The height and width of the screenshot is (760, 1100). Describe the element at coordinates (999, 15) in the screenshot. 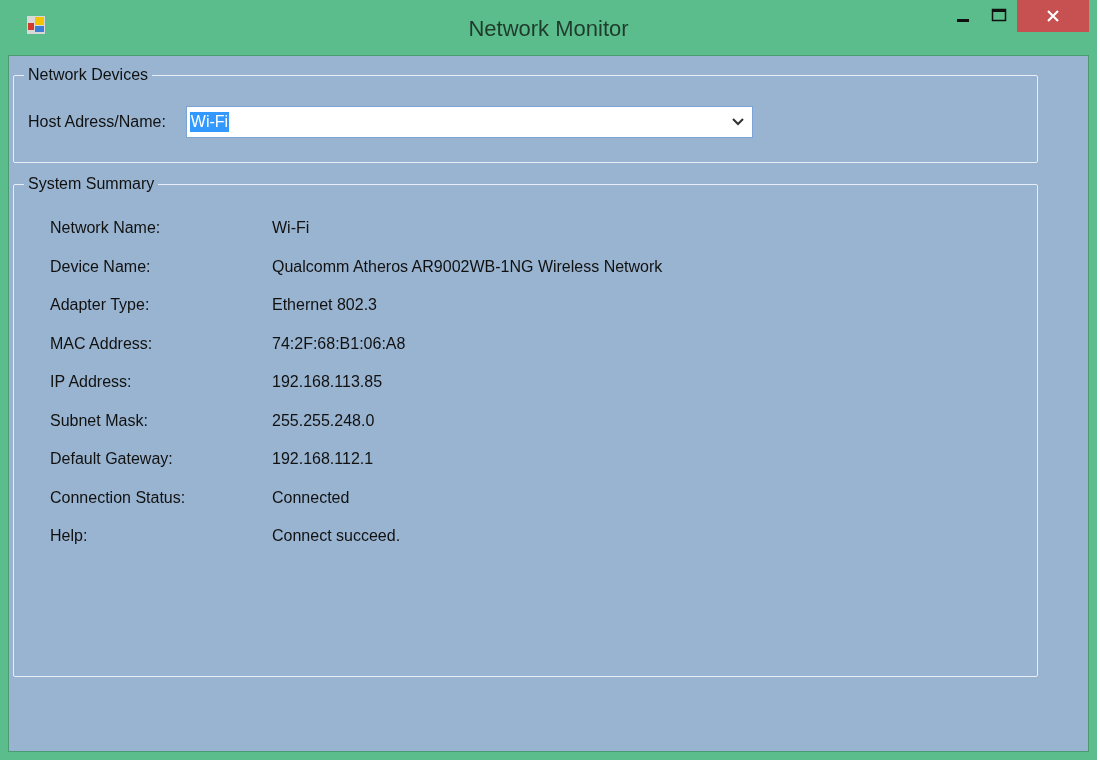

I see `maximize-icon` at that location.